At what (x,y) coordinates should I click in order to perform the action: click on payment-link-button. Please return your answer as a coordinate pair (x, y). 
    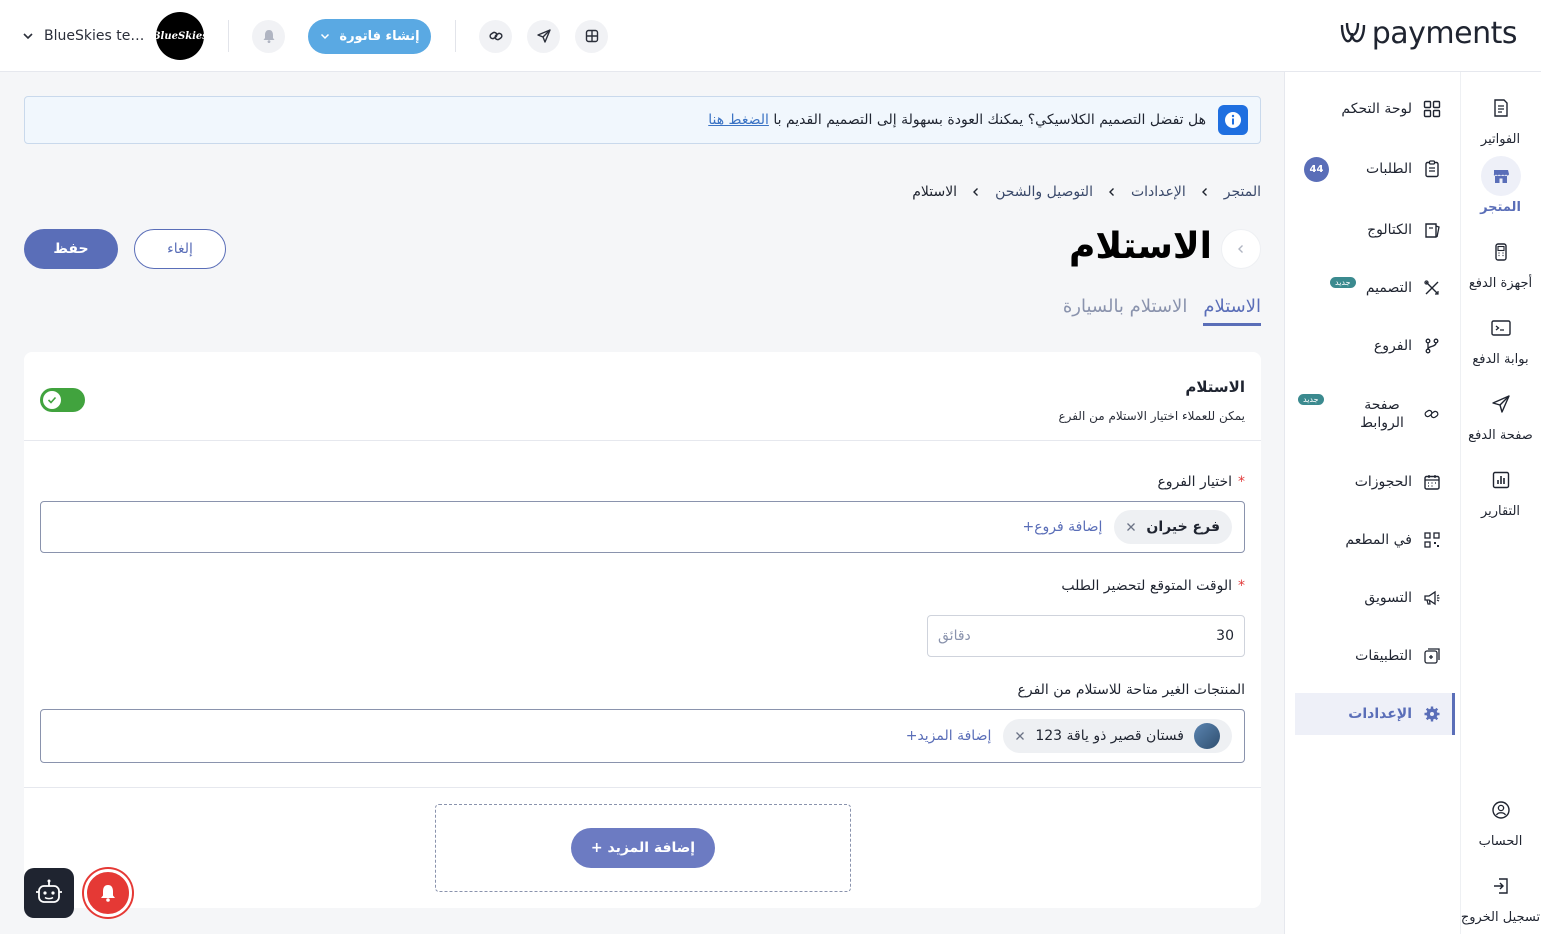
    Looking at the image, I should click on (495, 36).